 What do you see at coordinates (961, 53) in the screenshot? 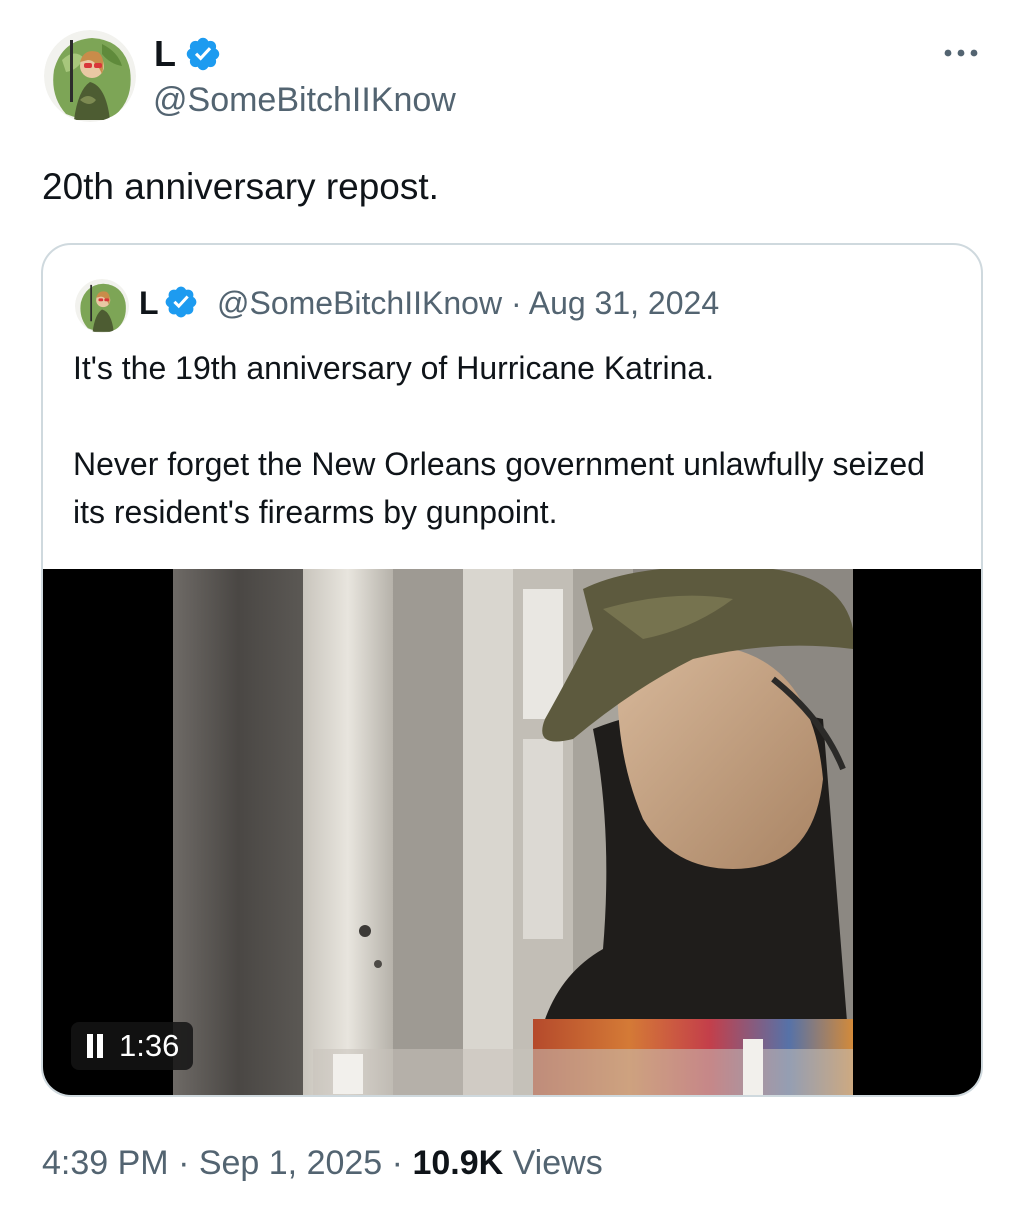
I see `more-horizontal-icon` at bounding box center [961, 53].